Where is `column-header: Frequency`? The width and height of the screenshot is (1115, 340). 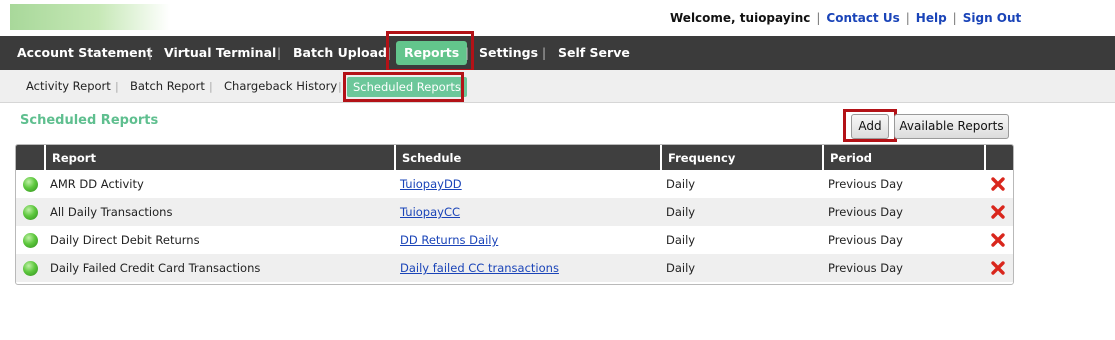
column-header: Frequency is located at coordinates (742, 157).